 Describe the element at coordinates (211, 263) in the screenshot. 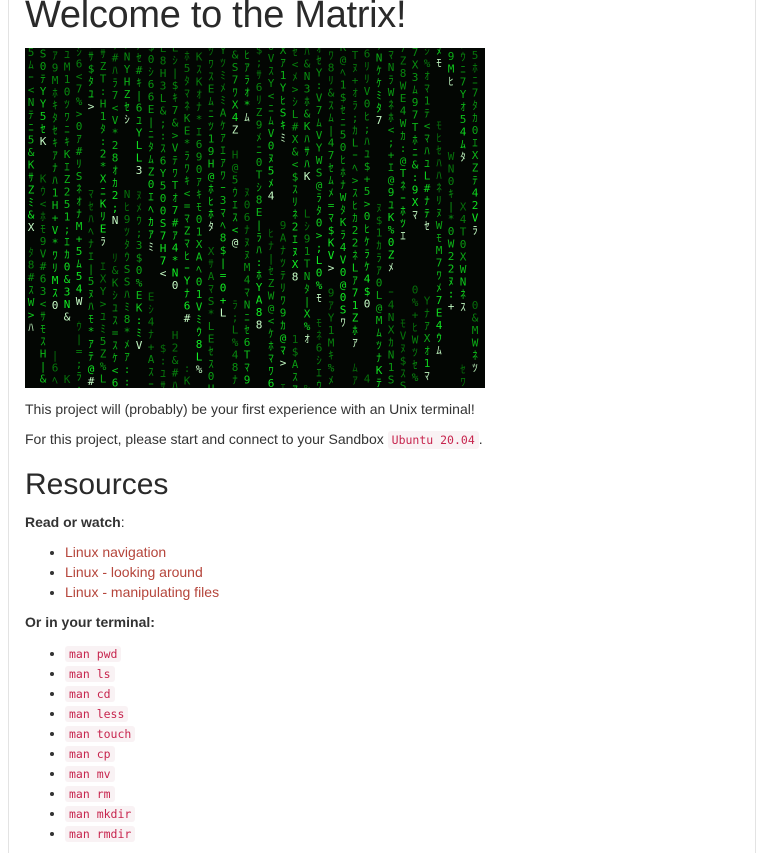

I see `svg-text: ｻ` at that location.